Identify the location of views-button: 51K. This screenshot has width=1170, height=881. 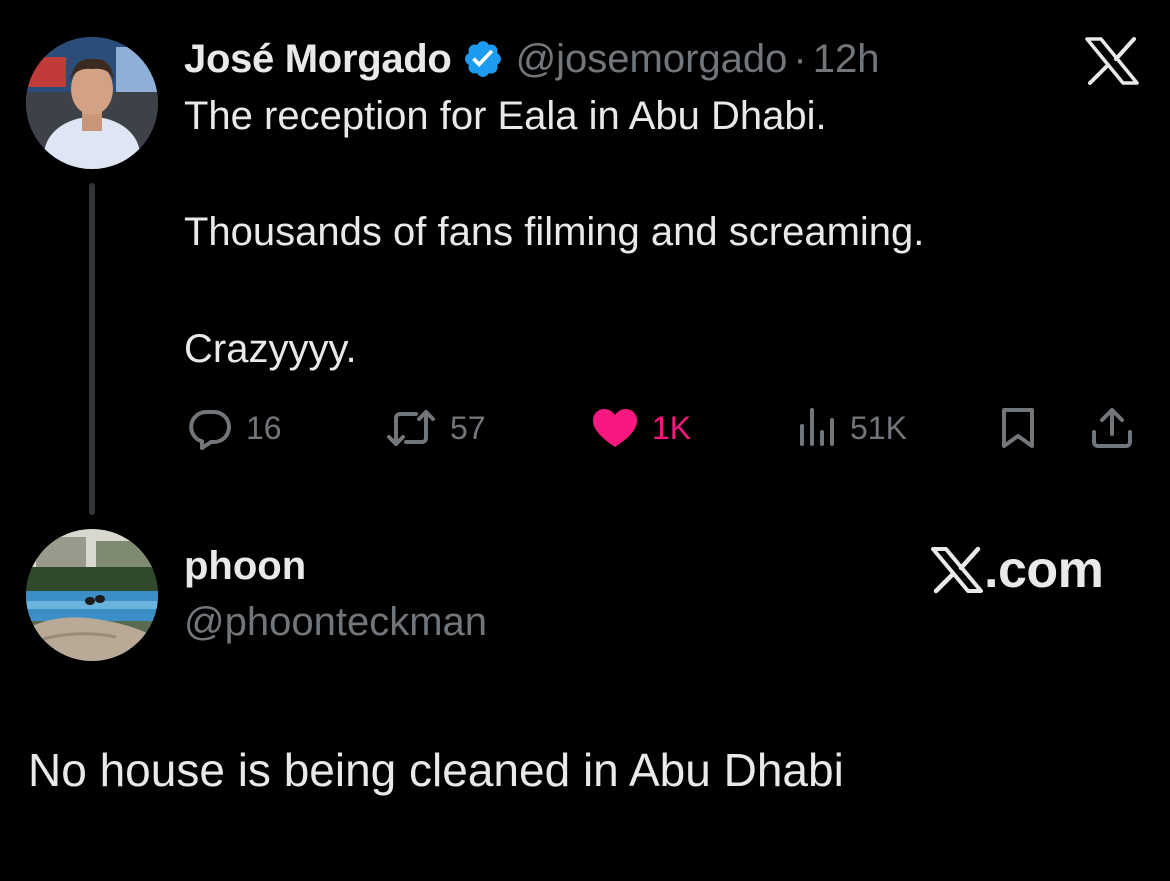
(851, 428).